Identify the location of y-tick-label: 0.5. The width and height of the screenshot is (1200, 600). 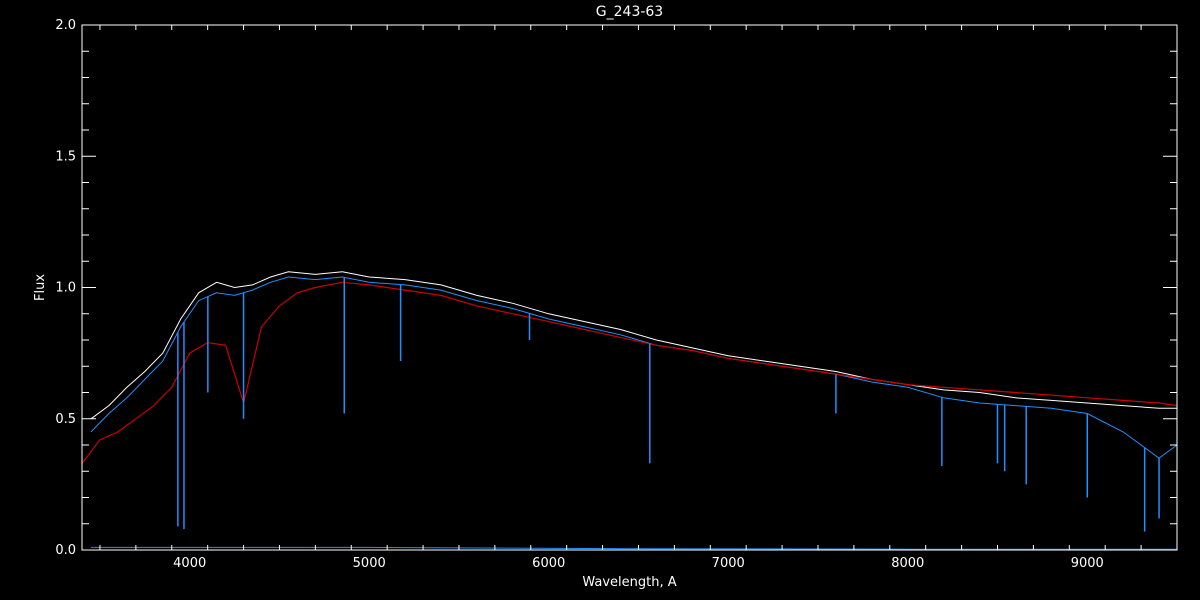
(65, 419).